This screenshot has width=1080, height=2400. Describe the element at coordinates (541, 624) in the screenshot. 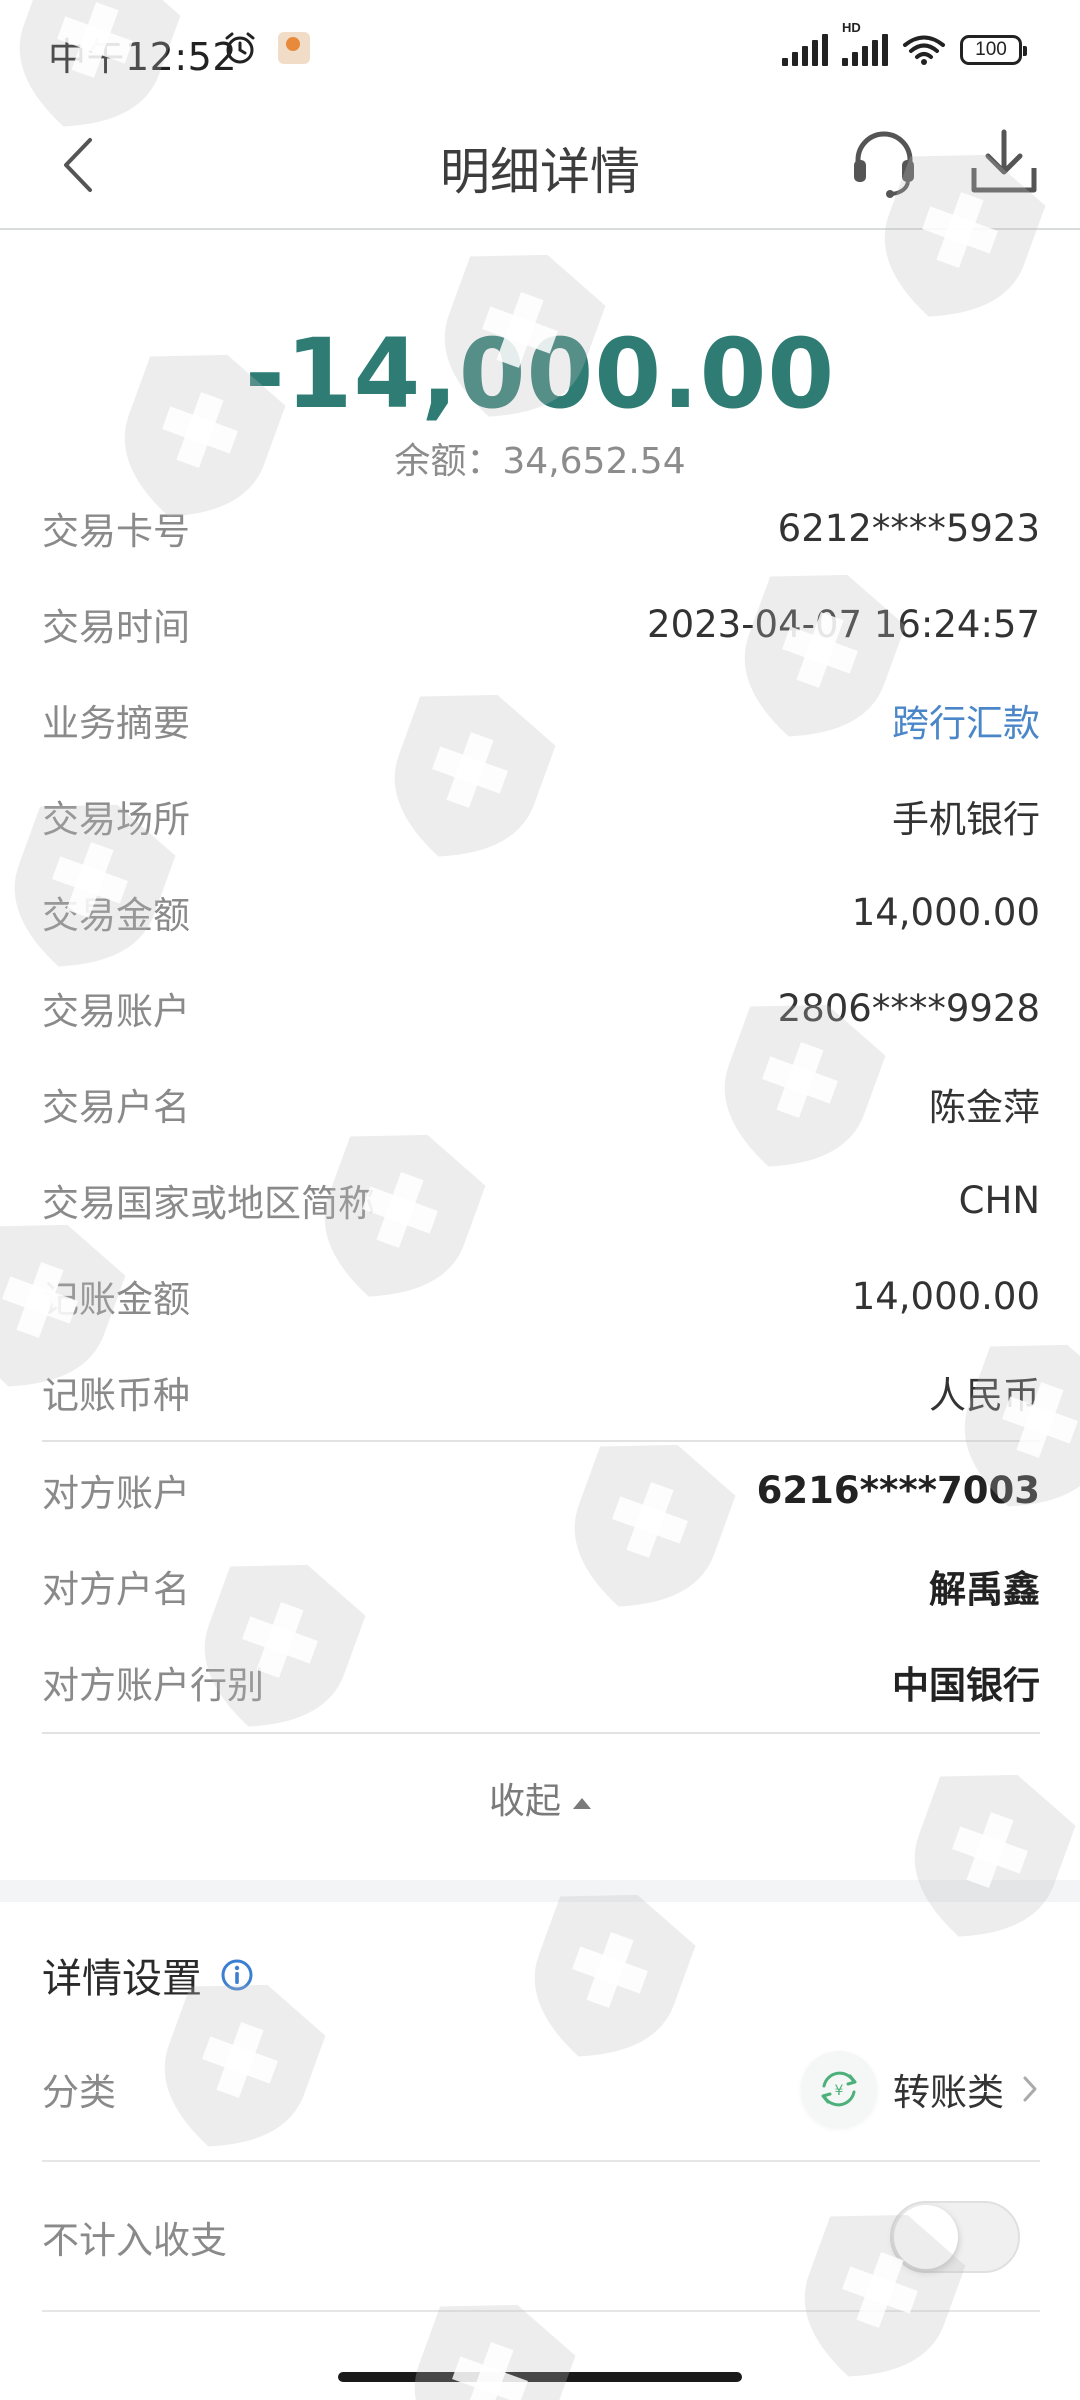

I see `detail-row: 交易时间 2023-04-07 16:24:57` at that location.